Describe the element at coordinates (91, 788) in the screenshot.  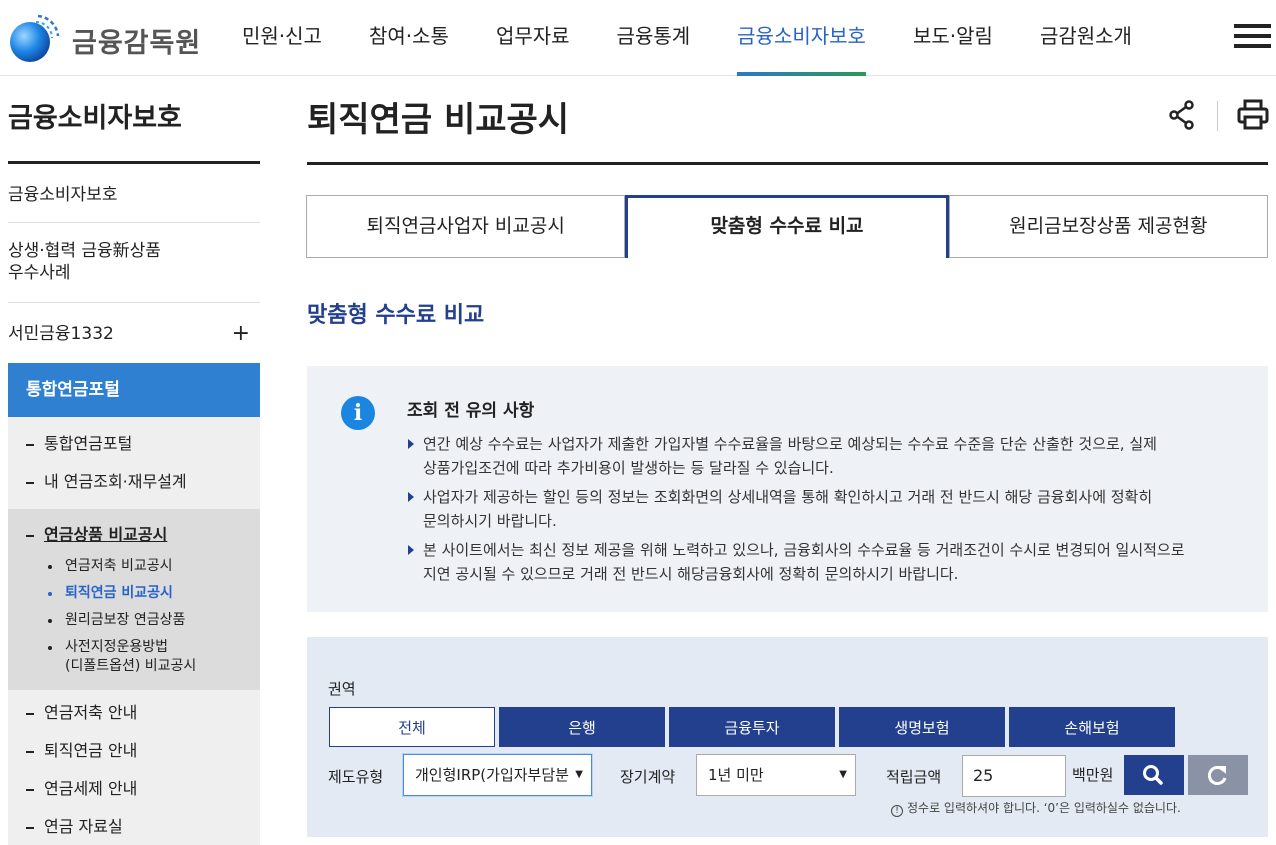
I see `sidebar-sub-label: 연금세제 안내` at that location.